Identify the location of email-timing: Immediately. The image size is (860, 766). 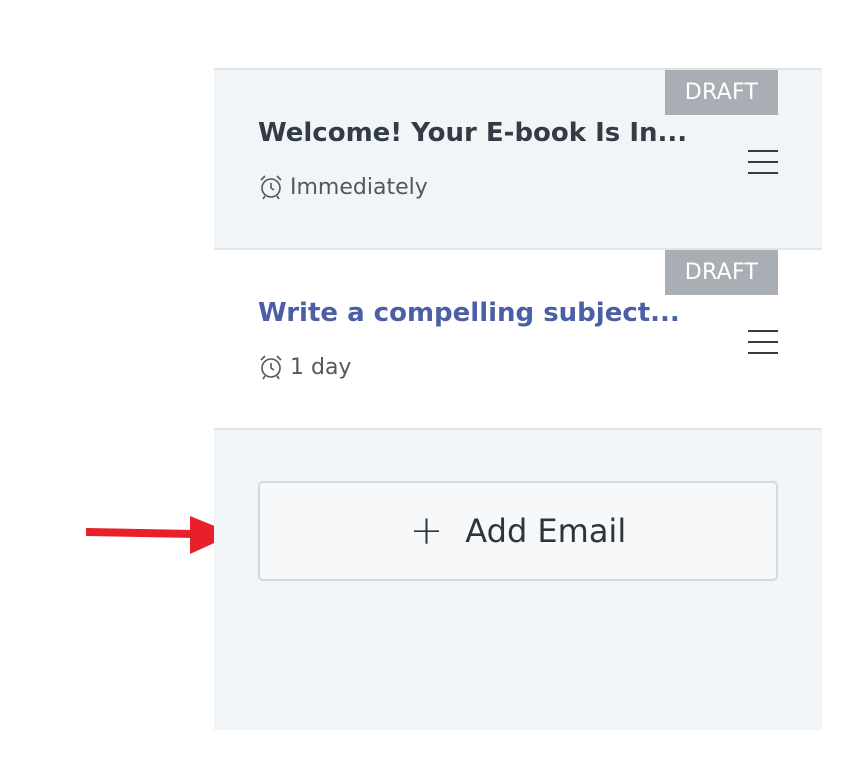
(343, 187).